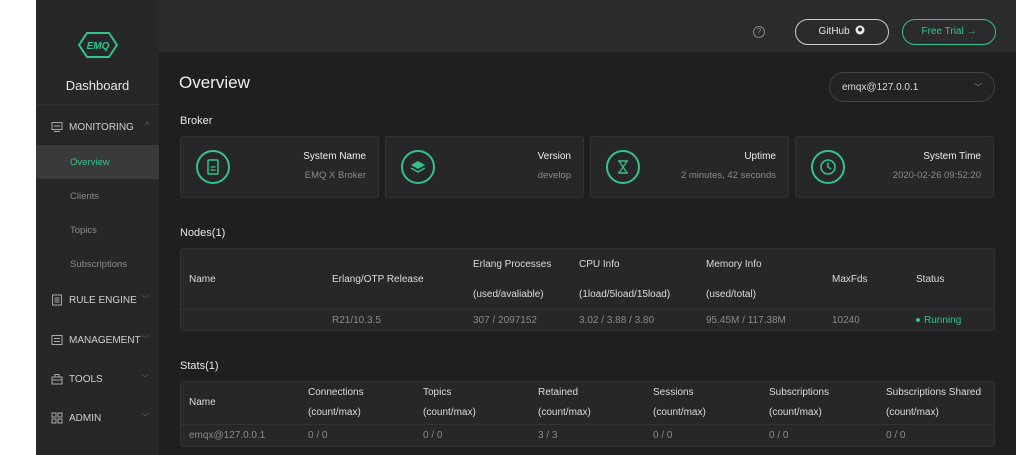  I want to click on layers-icon, so click(418, 167).